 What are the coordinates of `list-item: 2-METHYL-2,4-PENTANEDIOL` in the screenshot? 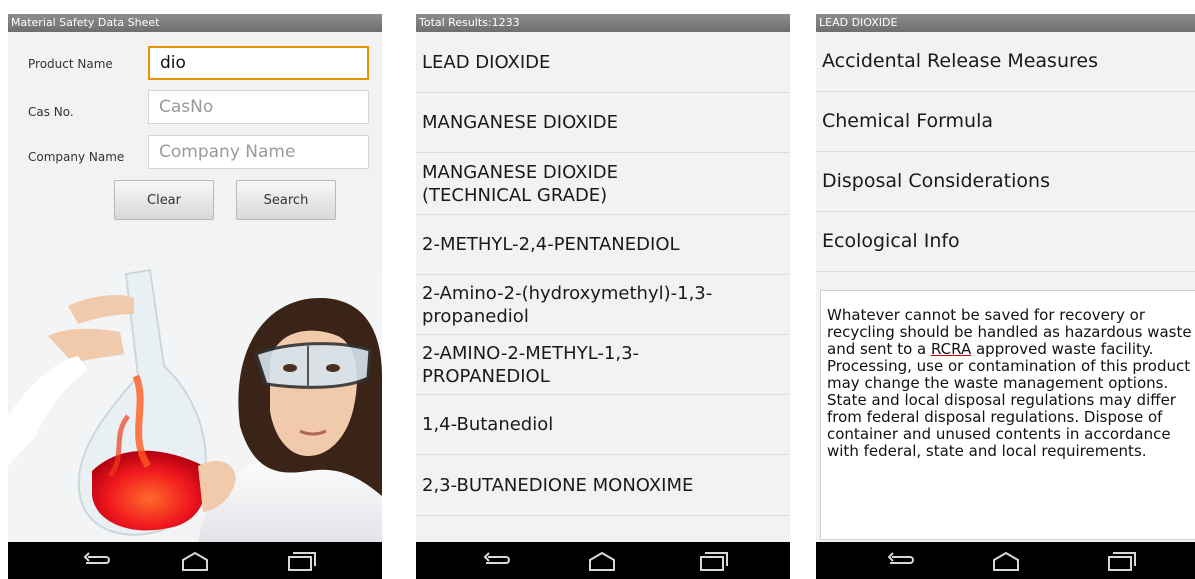 It's located at (603, 245).